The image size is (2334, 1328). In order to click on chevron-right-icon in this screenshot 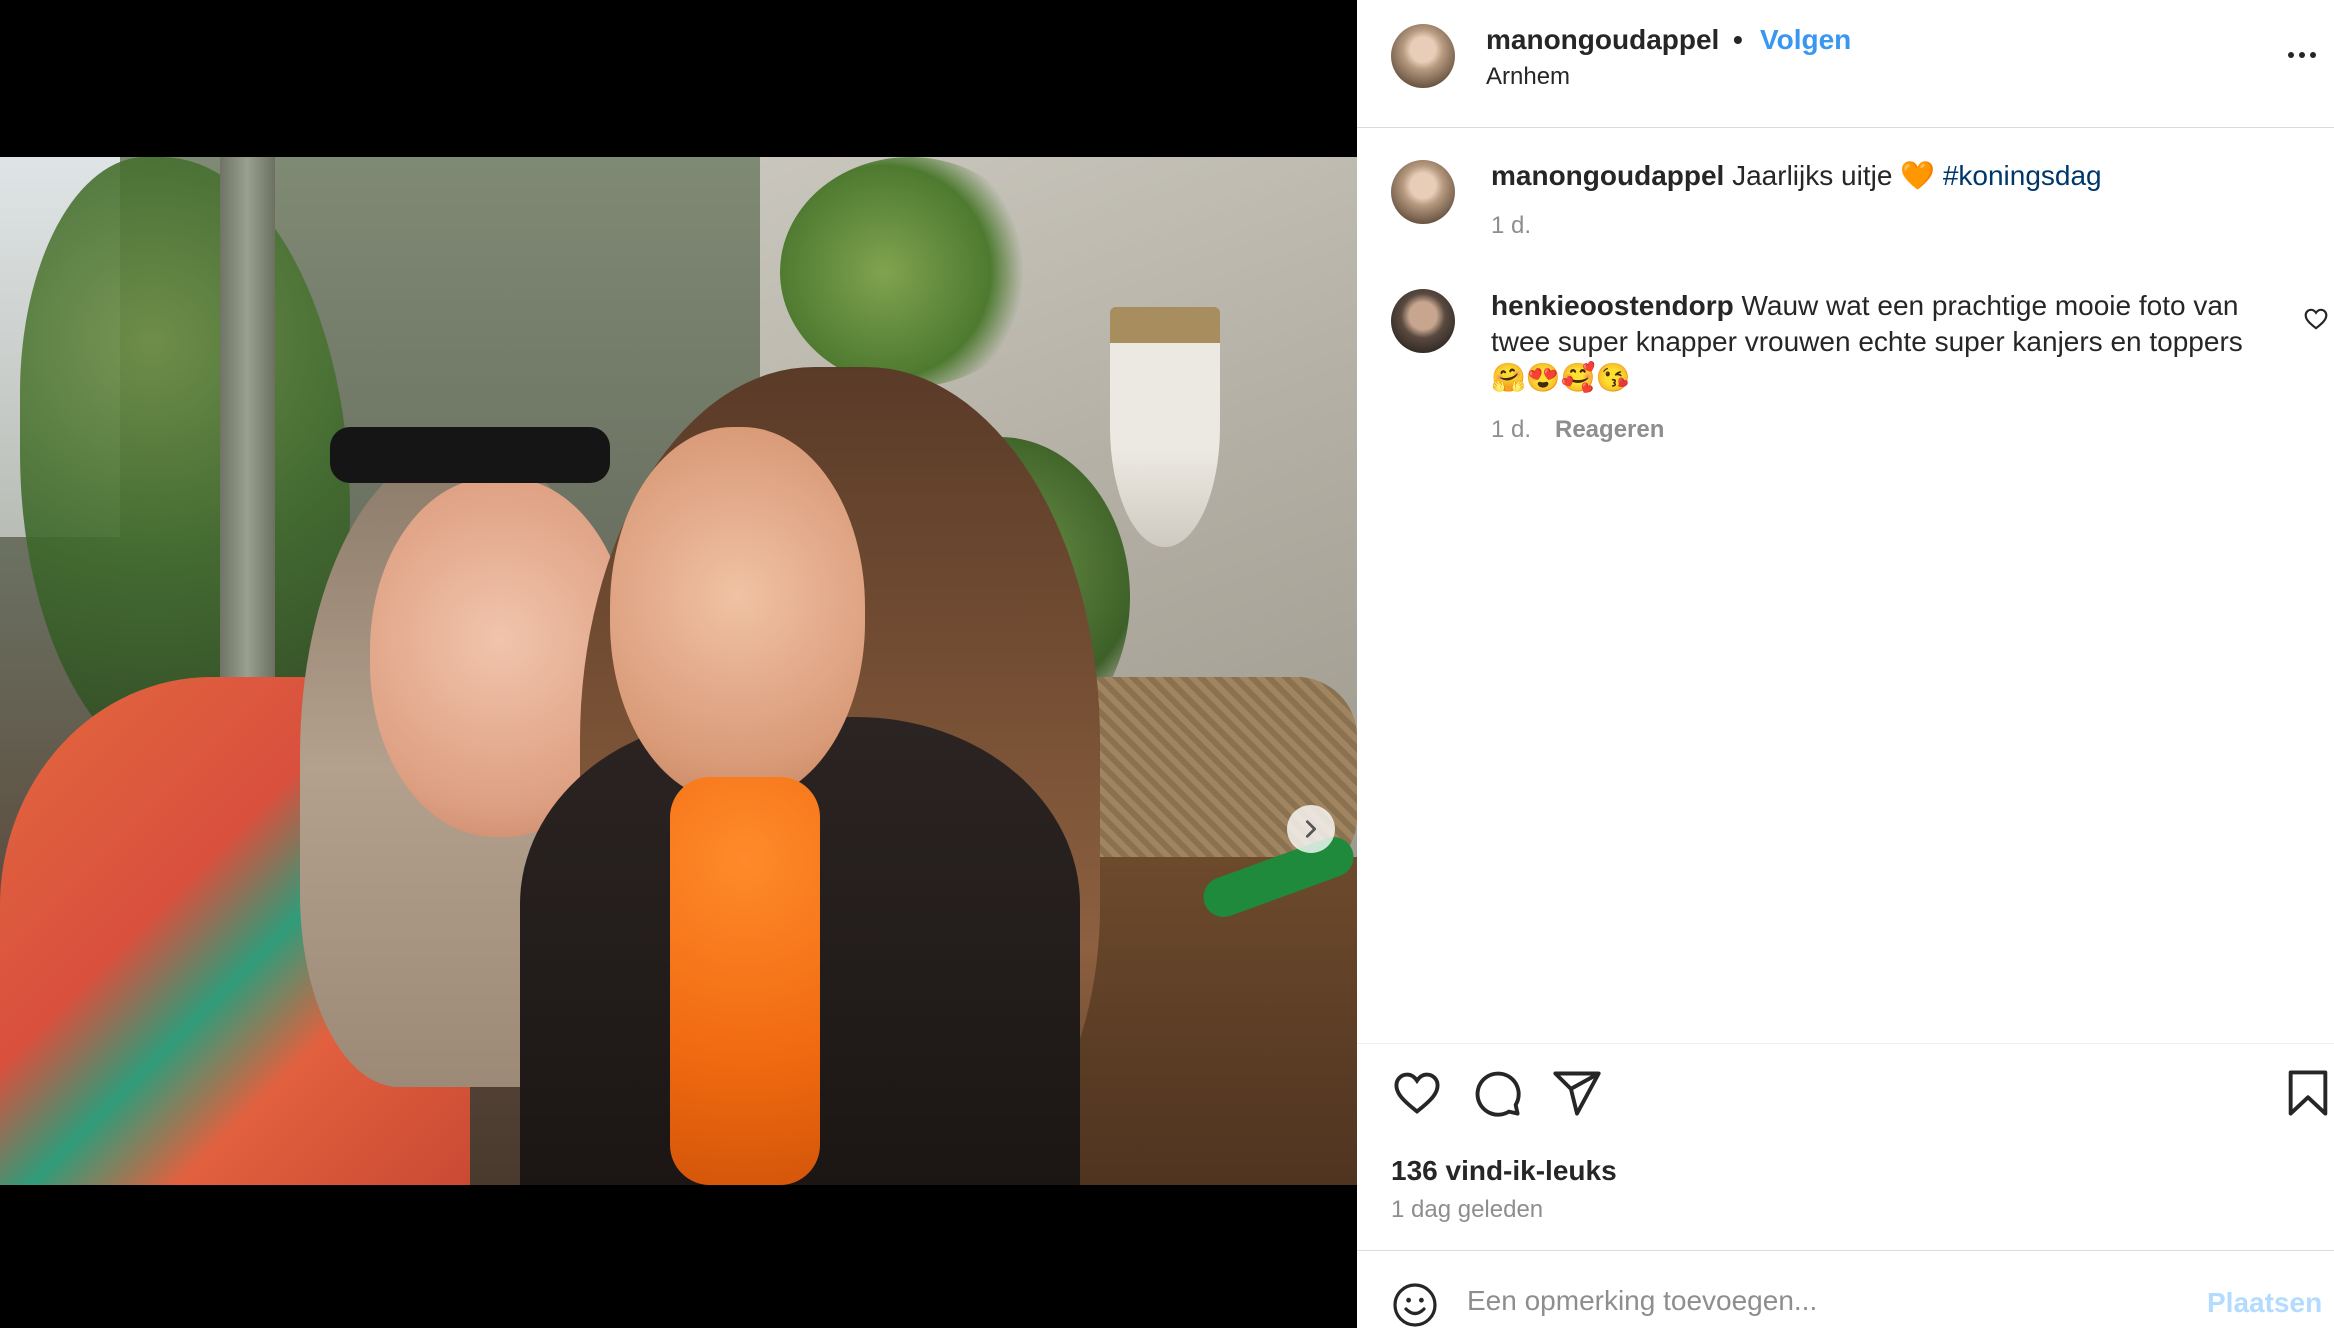, I will do `click(1311, 829)`.